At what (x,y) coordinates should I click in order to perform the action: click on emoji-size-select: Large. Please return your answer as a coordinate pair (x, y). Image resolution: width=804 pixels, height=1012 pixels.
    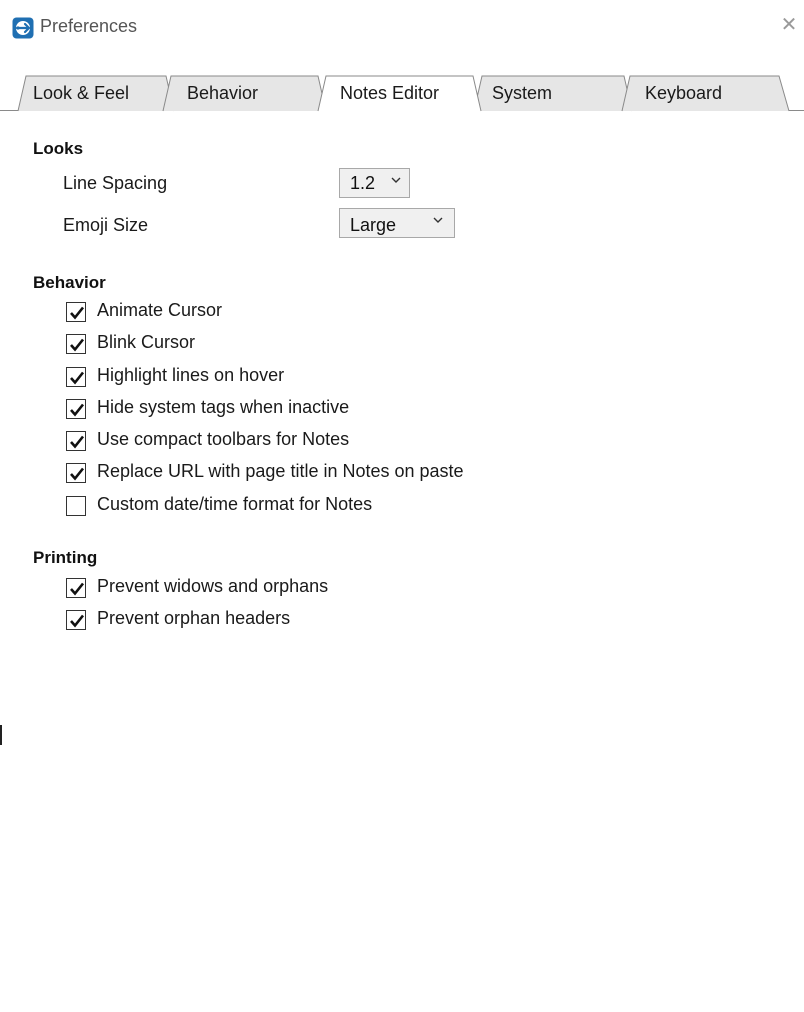
    Looking at the image, I should click on (397, 223).